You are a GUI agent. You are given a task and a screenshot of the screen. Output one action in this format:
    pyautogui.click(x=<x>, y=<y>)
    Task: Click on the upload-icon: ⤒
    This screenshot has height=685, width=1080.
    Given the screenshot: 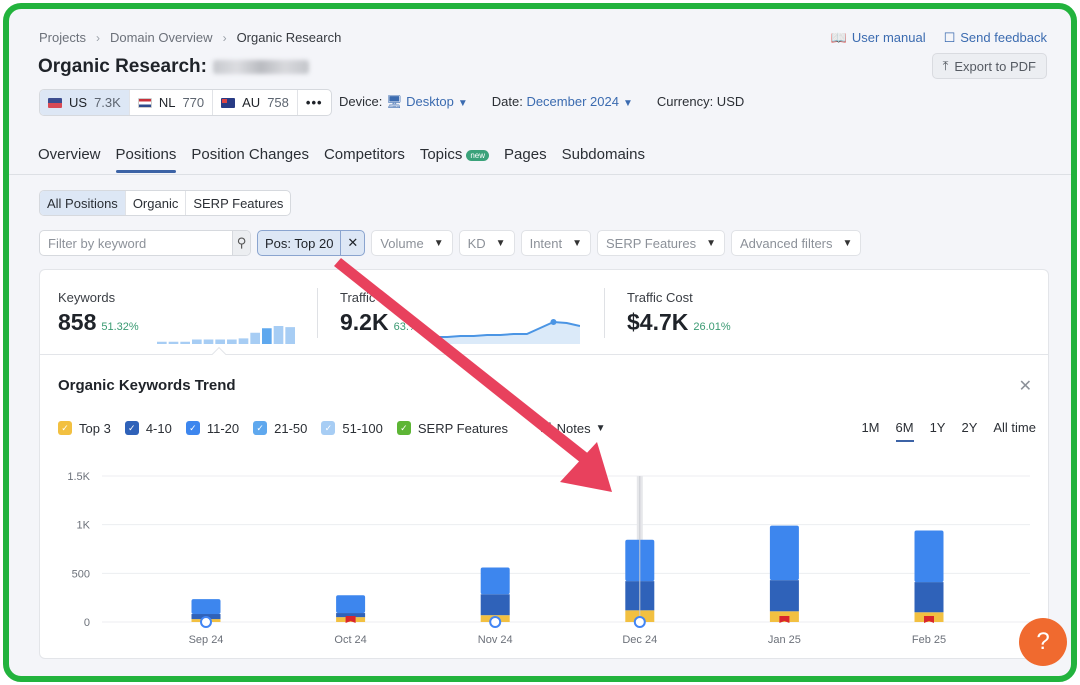 What is the action you would take?
    pyautogui.click(x=945, y=65)
    